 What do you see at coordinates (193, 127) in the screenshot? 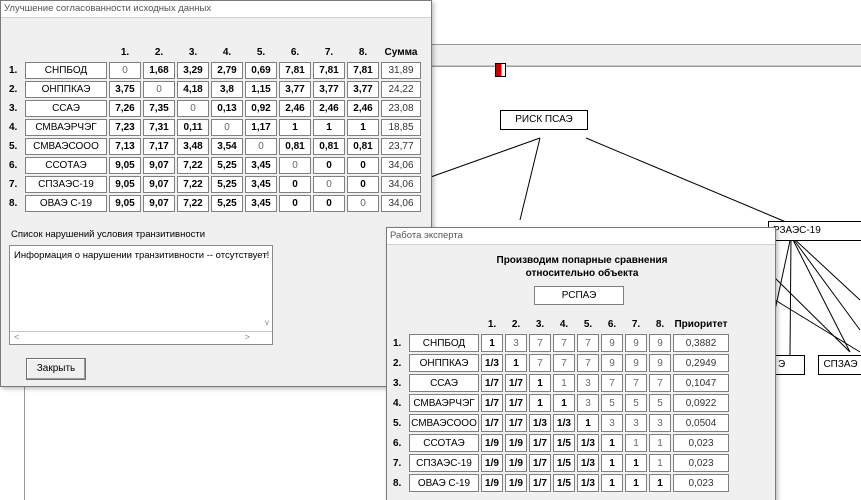
I see `matrix-cell: 0,11` at bounding box center [193, 127].